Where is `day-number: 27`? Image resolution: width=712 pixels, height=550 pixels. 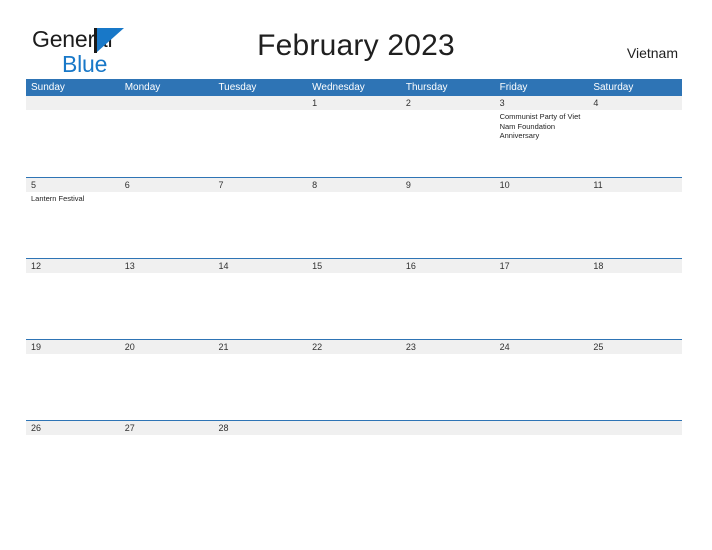
day-number: 27 is located at coordinates (166, 428).